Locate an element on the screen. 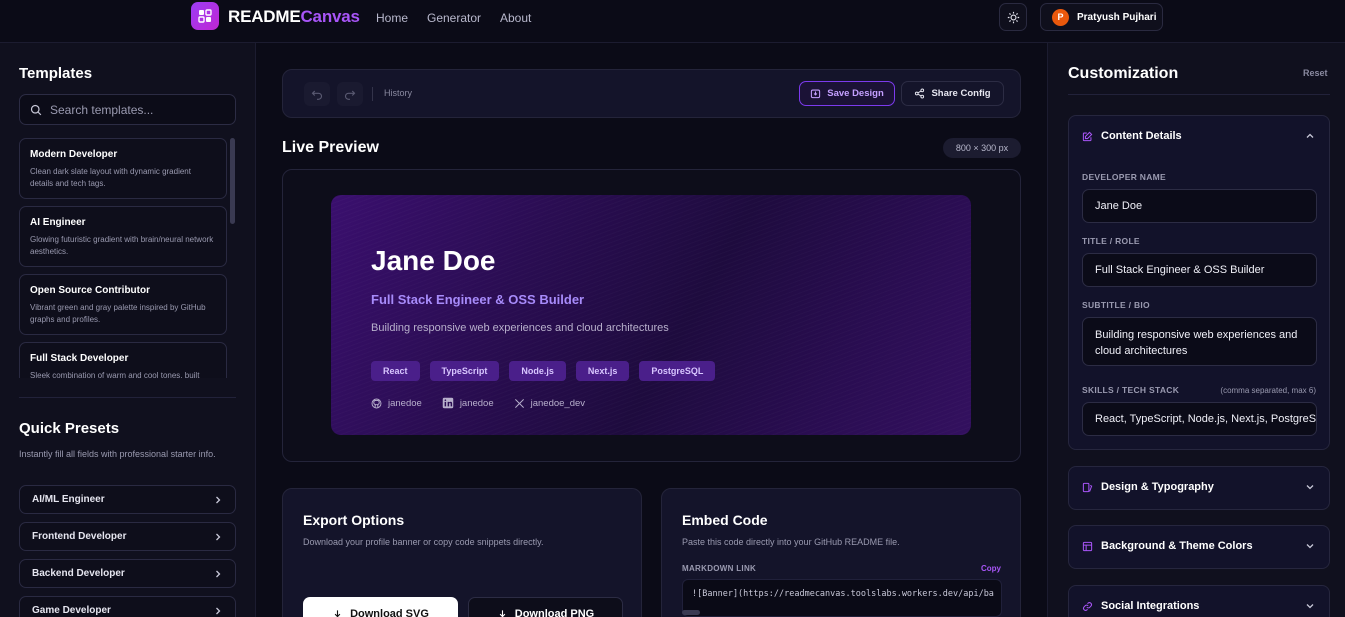 This screenshot has height=617, width=1345. history-label: History is located at coordinates (398, 93).